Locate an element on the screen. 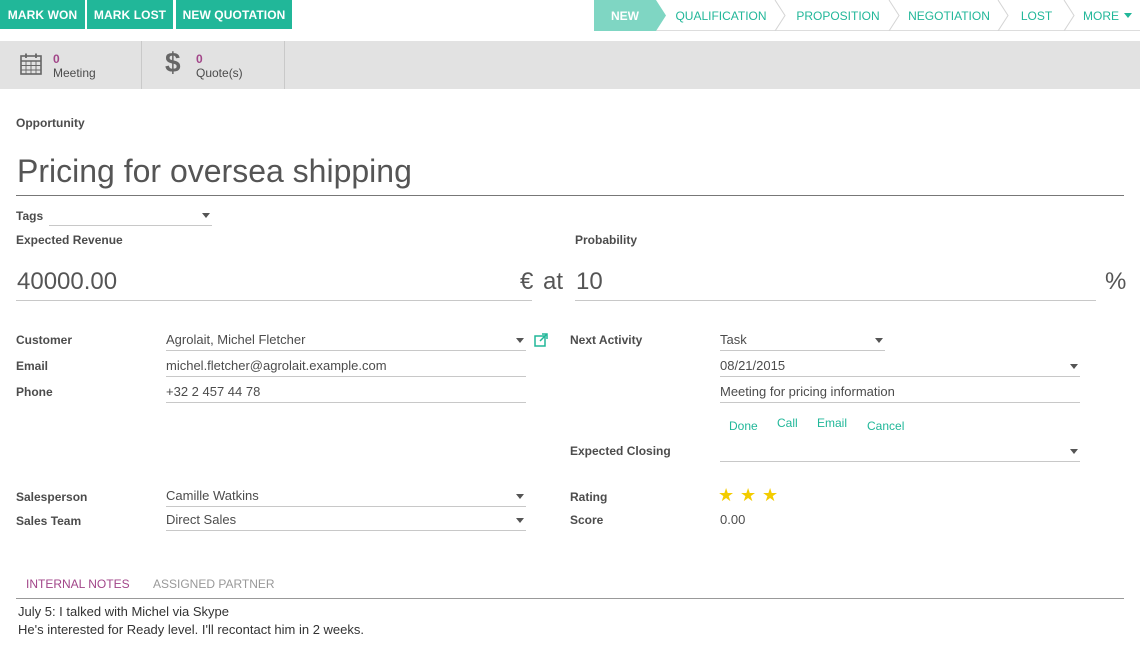  new-quotation-button: NEW QUOTATION is located at coordinates (234, 14).